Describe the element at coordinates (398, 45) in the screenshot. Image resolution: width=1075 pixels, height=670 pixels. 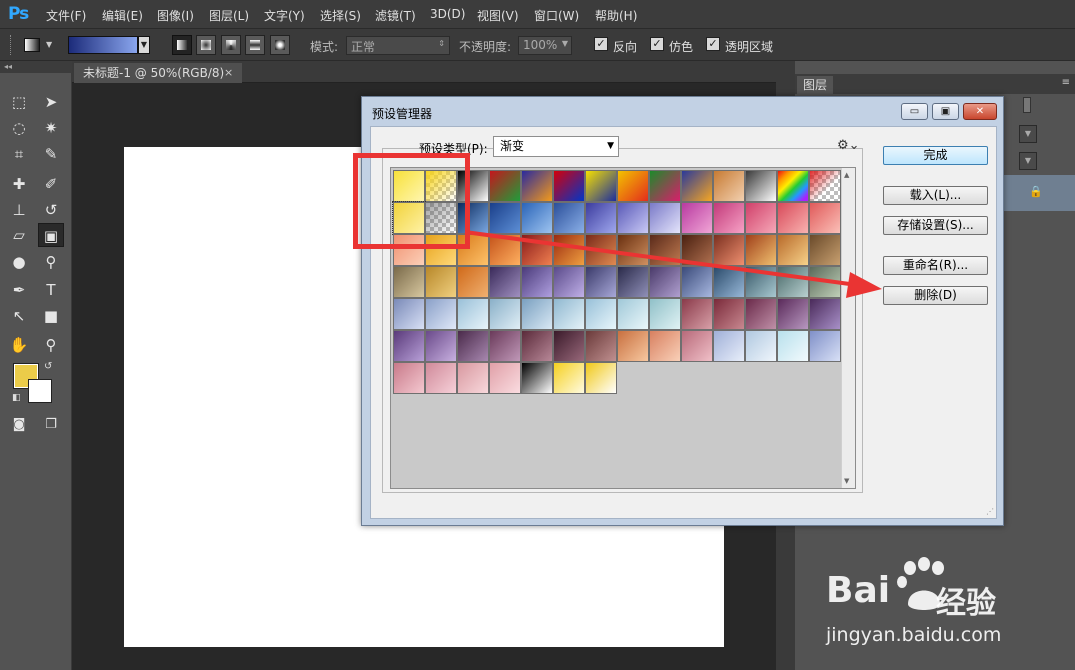
I see `mode-select: 正常 ⇕` at that location.